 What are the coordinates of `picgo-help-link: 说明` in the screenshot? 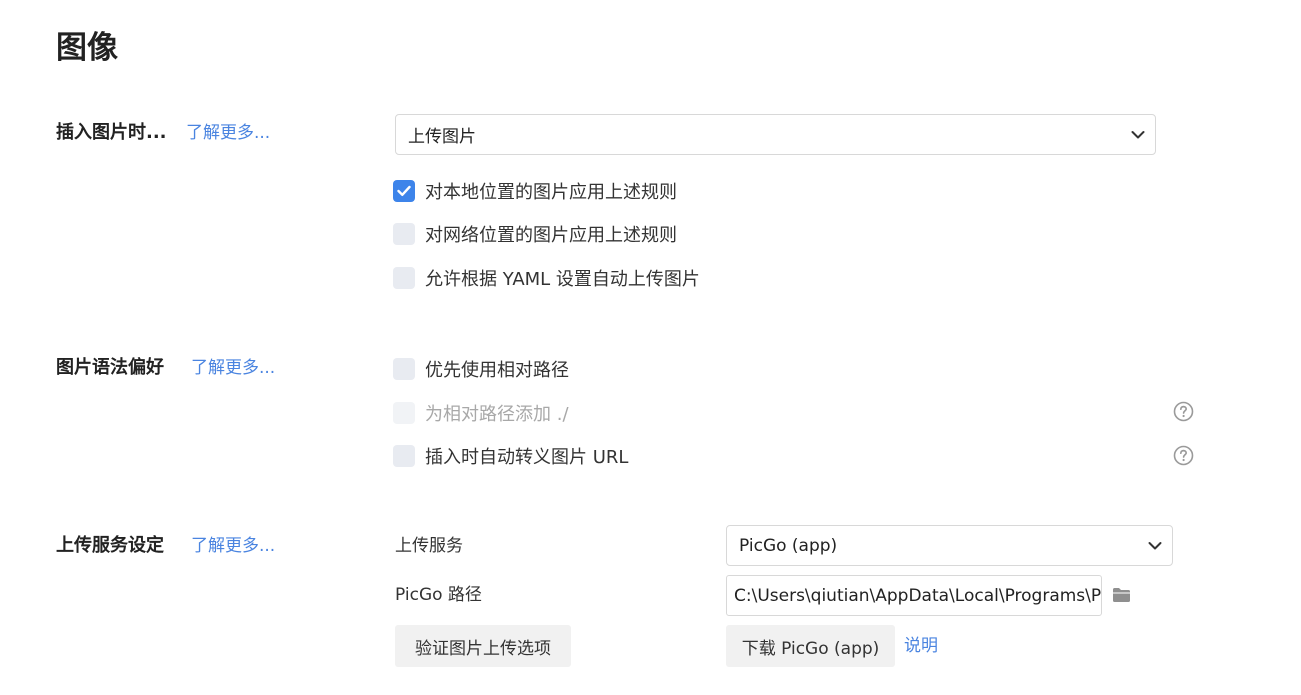 It's located at (921, 646).